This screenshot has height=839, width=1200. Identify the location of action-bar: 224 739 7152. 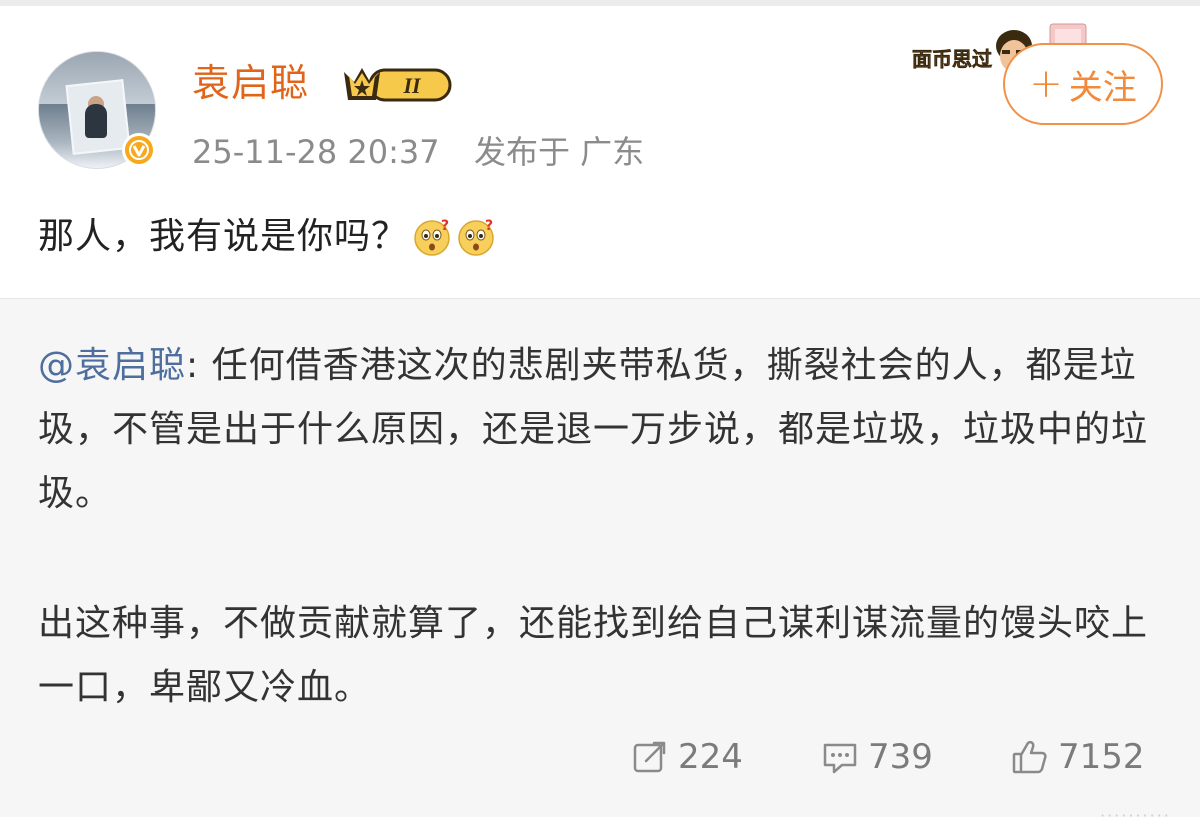
(600, 757).